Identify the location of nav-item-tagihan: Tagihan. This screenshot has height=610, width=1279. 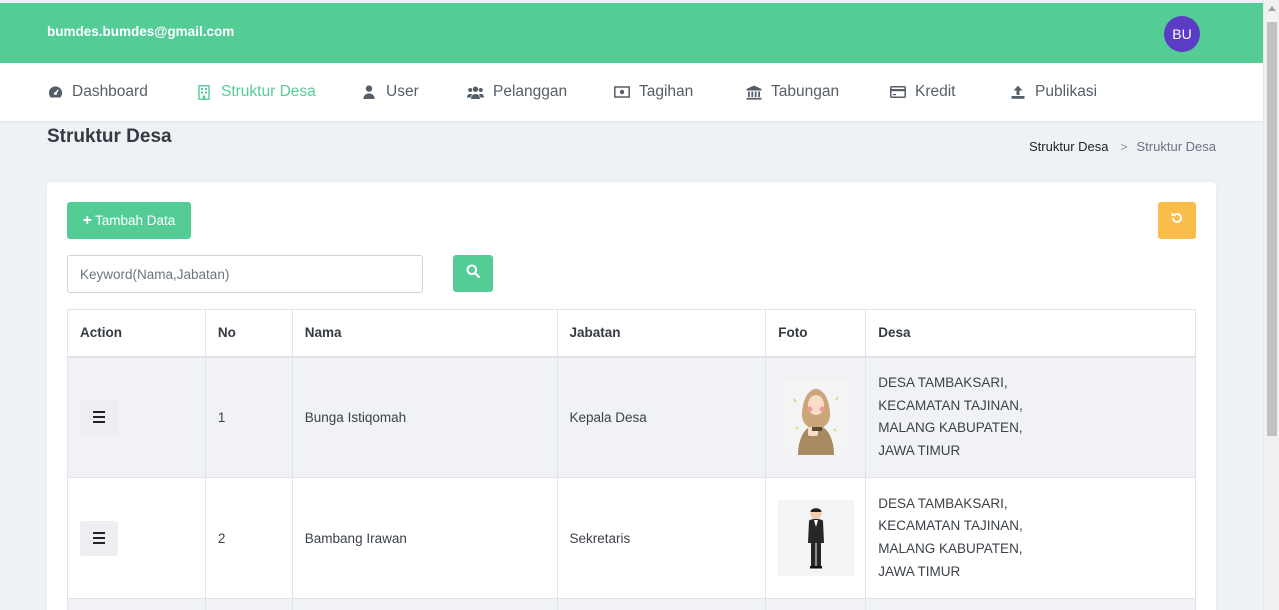
(653, 92).